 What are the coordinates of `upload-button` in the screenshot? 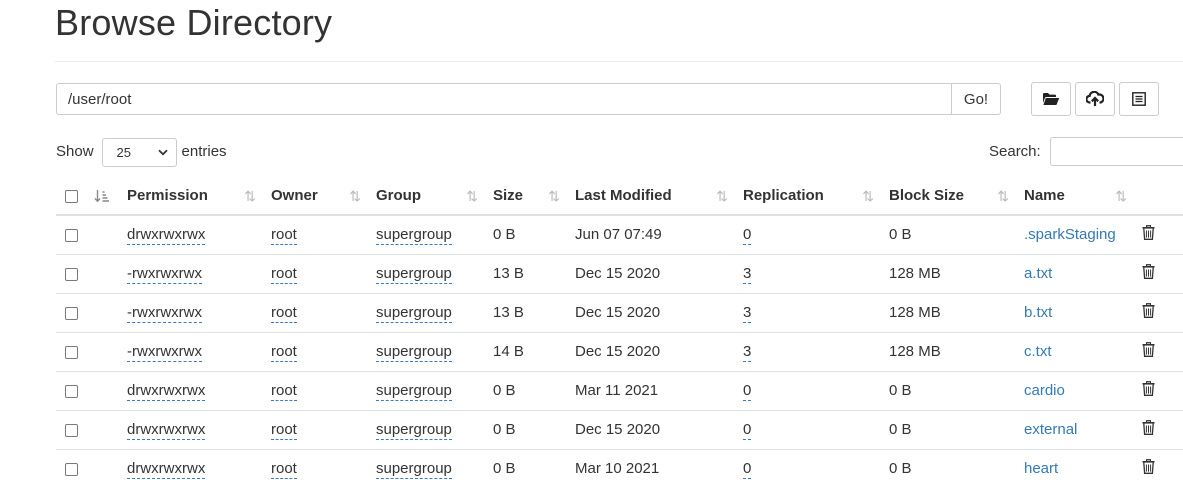 It's located at (1095, 99).